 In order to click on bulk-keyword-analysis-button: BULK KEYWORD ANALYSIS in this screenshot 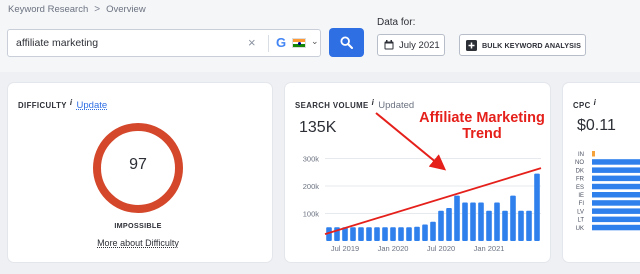, I will do `click(522, 45)`.